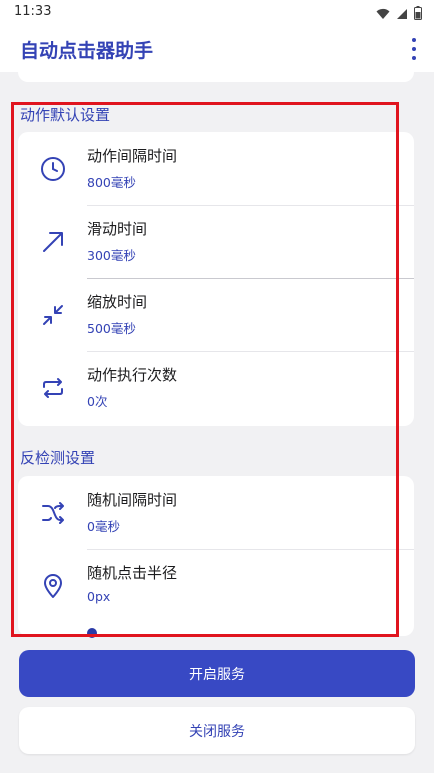 The width and height of the screenshot is (434, 773). Describe the element at coordinates (216, 585) in the screenshot. I see `setting-row-random-radius: 随机点击半径 0px` at that location.